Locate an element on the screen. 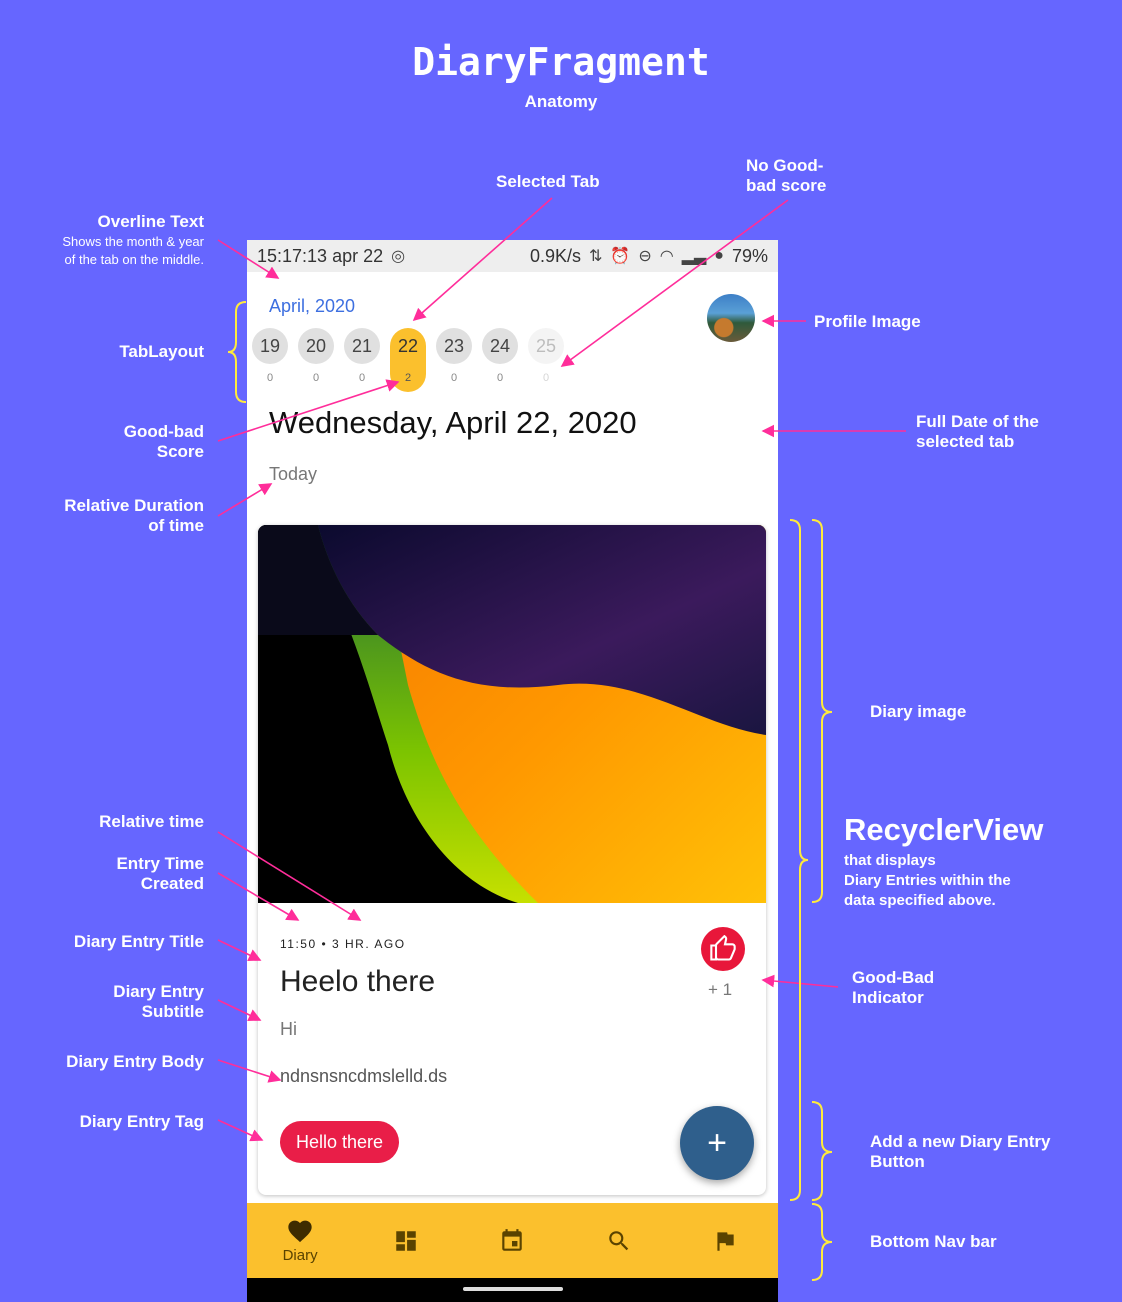 Image resolution: width=1122 pixels, height=1302 pixels. date-tab-24: 24 0 is located at coordinates (500, 360).